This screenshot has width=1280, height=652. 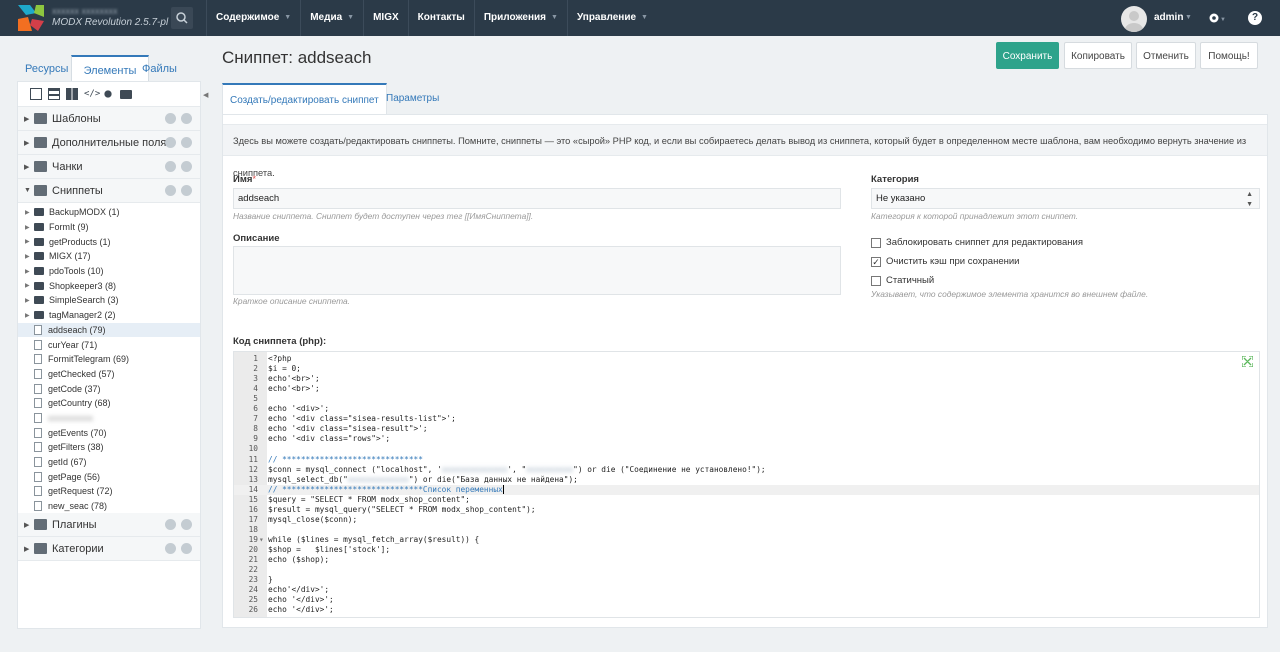 I want to click on snippet-item: getRequest (72), so click(x=109, y=491).